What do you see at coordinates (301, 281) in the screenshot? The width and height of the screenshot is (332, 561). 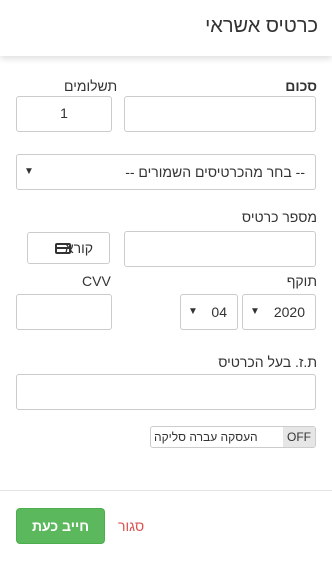 I see `expiry-label: תוקף` at bounding box center [301, 281].